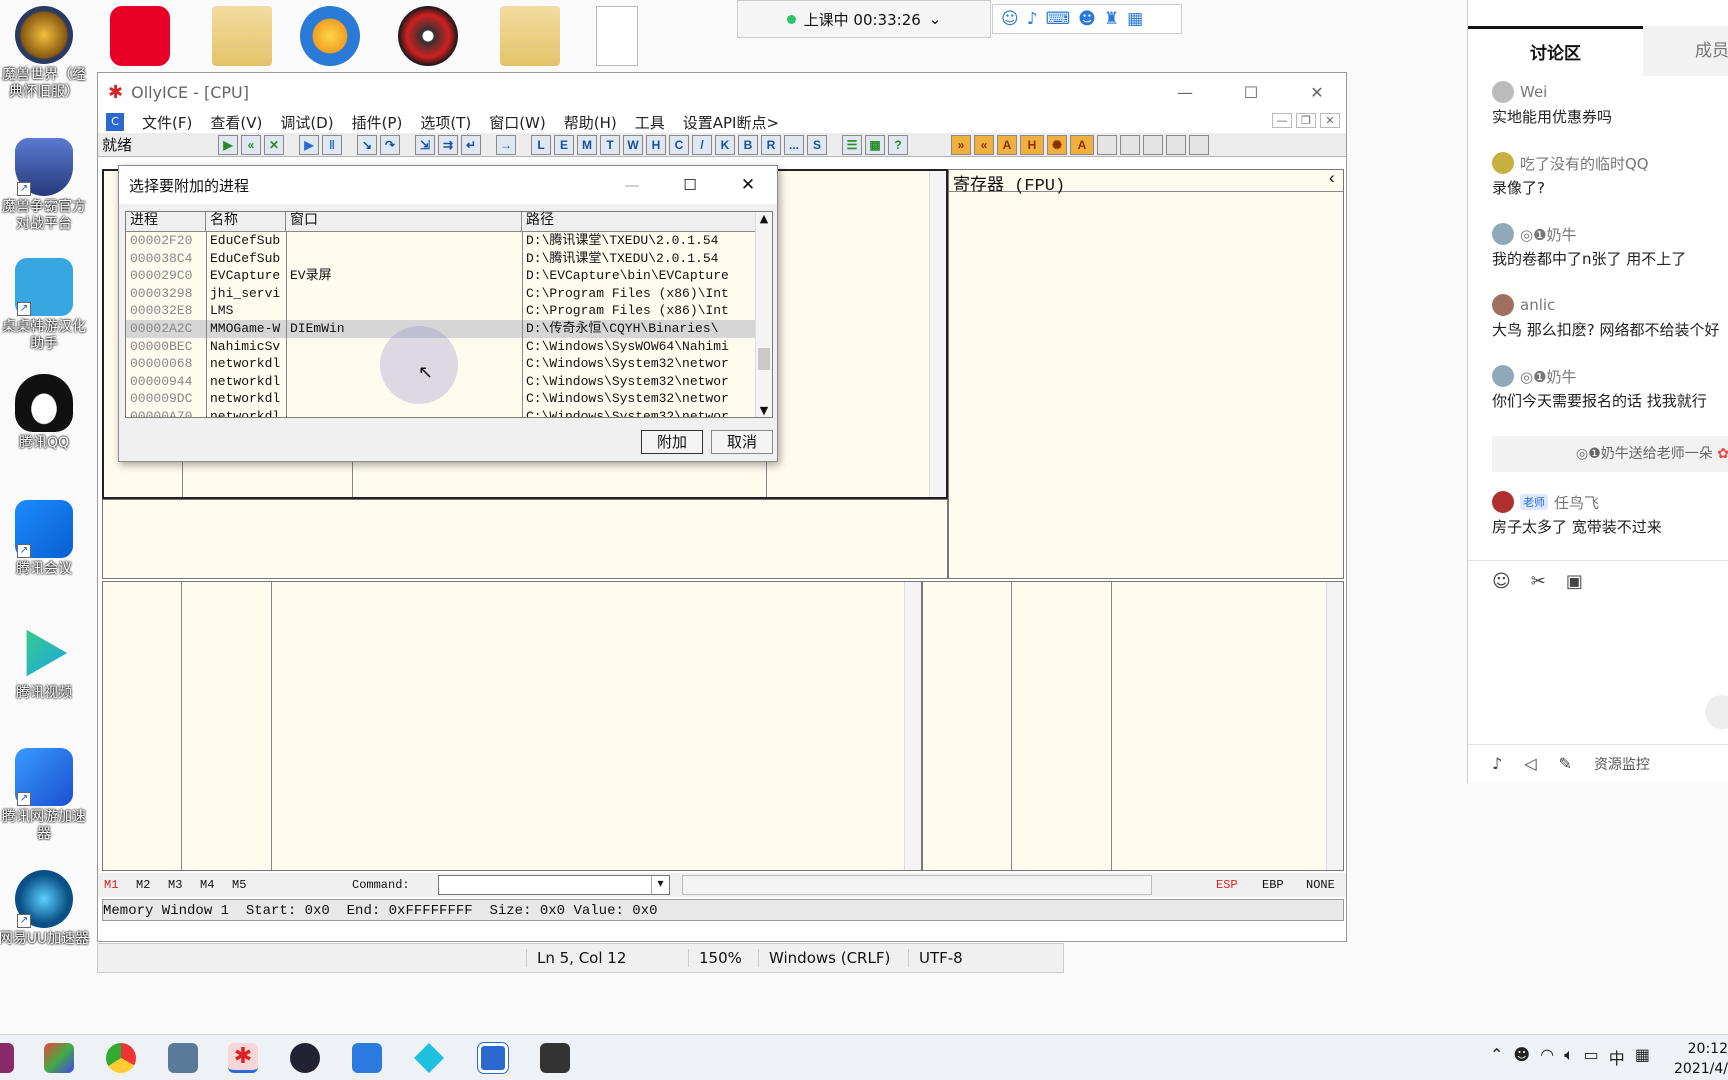  Describe the element at coordinates (306, 122) in the screenshot. I see `menu-debug: 调试(D)` at that location.